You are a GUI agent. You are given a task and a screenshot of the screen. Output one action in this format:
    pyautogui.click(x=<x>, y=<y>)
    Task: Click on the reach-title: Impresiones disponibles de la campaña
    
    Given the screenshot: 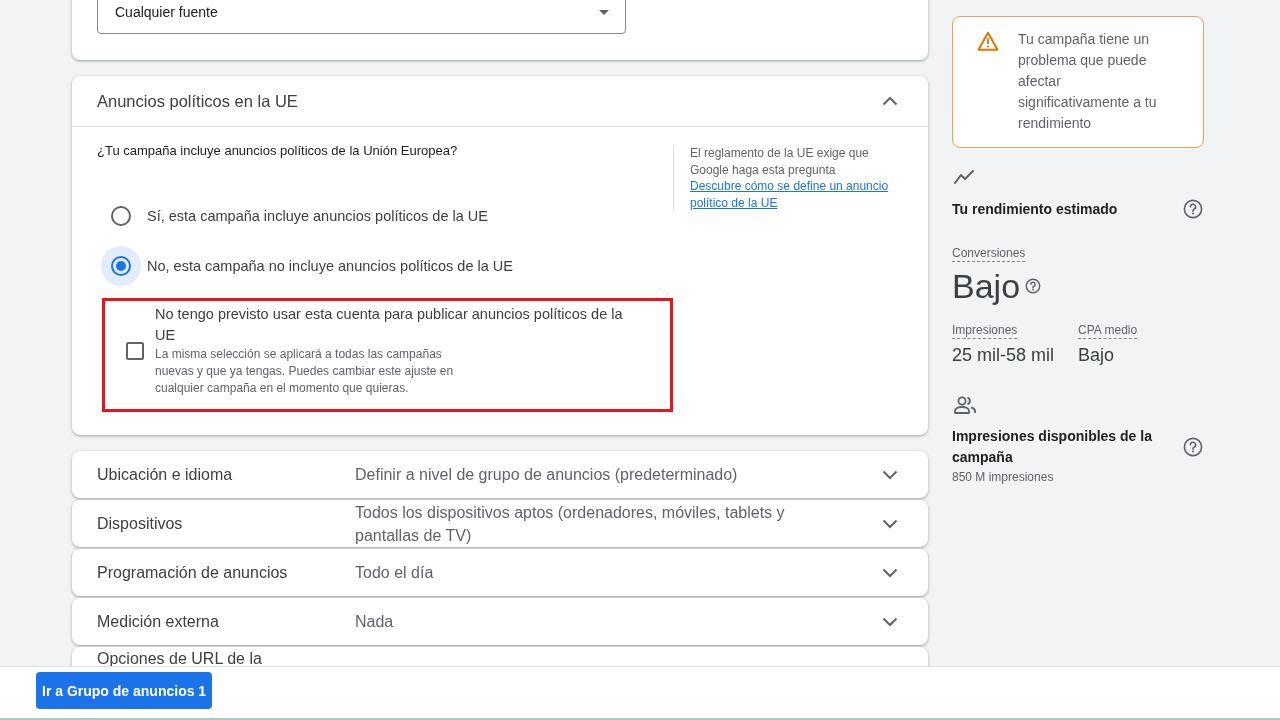 What is the action you would take?
    pyautogui.click(x=1052, y=447)
    